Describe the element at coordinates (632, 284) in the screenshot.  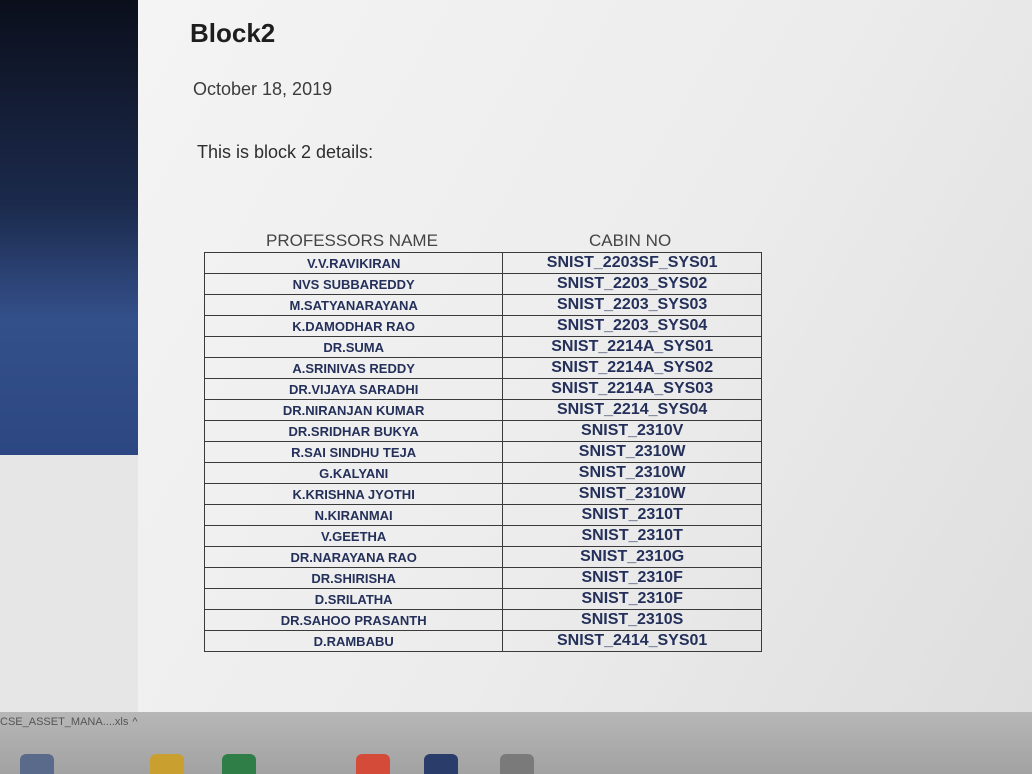
I see `cabin-no-cell: SNIST_2203_SYS02` at that location.